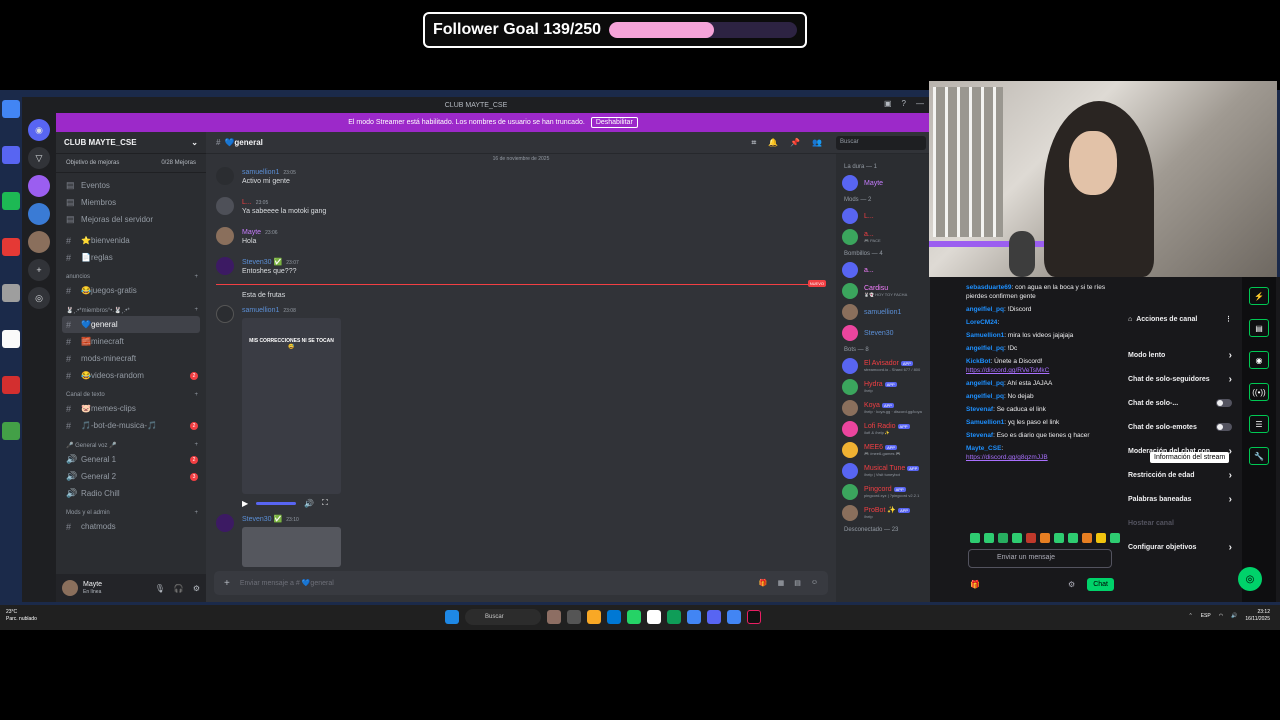  I want to click on channel-item: # 🎵-bot-de-musica-🎵 2, so click(131, 425).